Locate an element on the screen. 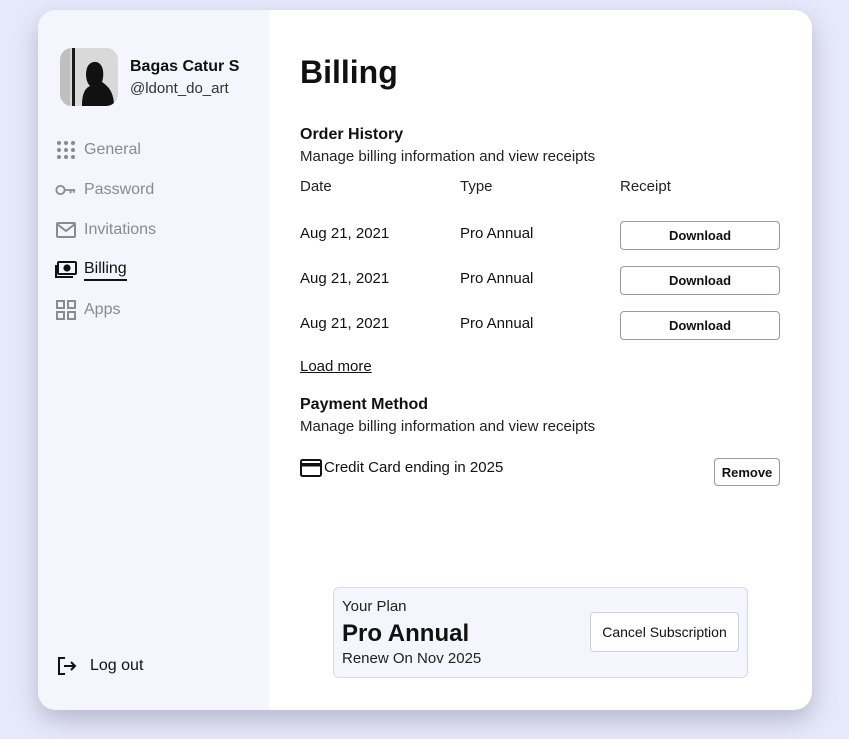 This screenshot has height=739, width=849. sidebar-item-billing: Billing is located at coordinates (105, 270).